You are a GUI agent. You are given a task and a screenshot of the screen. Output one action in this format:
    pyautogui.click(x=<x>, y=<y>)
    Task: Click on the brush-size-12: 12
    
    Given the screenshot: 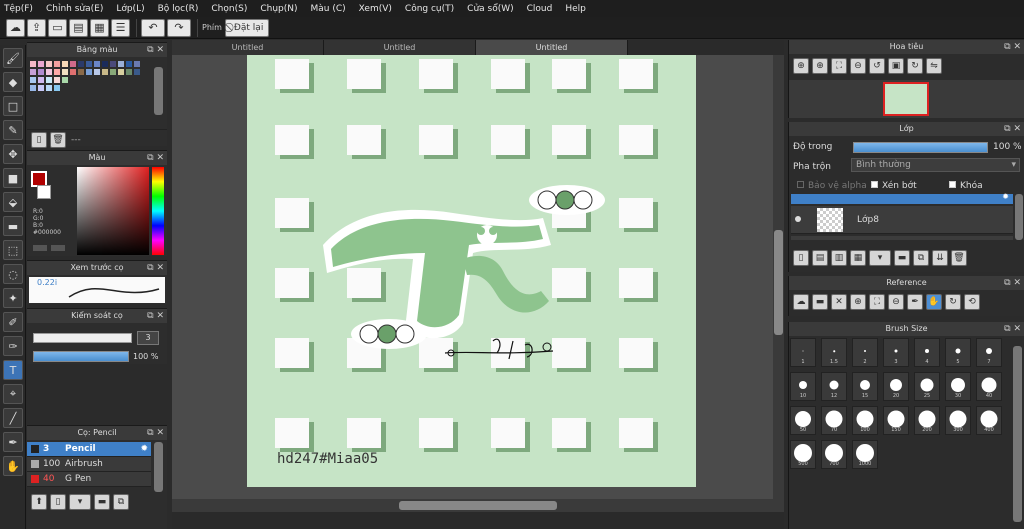 What is the action you would take?
    pyautogui.click(x=834, y=386)
    